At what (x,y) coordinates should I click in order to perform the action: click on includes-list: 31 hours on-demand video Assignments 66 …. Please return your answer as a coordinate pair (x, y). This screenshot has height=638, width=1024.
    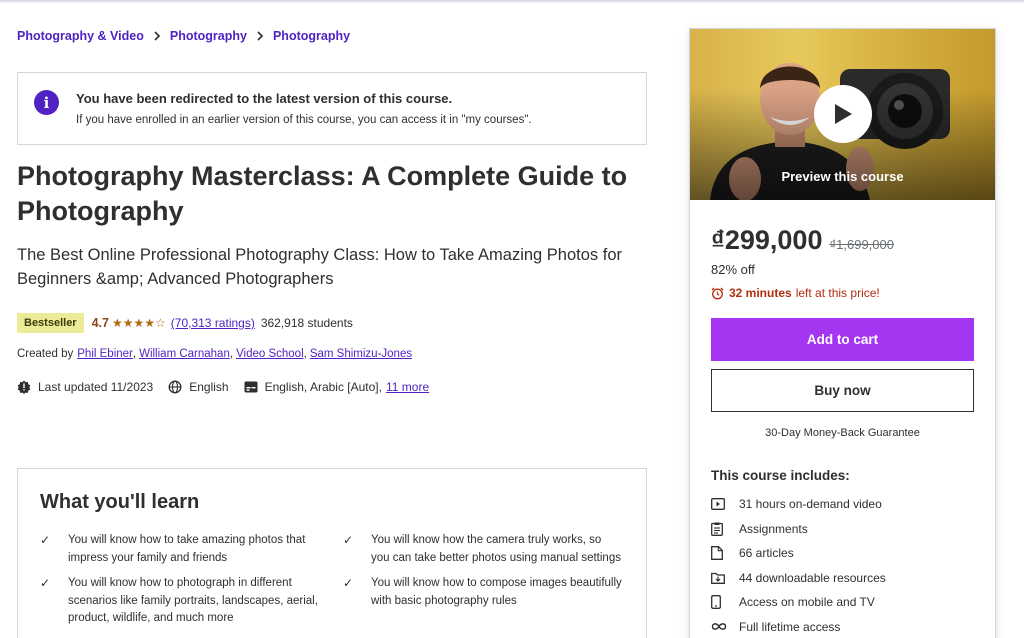
    Looking at the image, I should click on (842, 565).